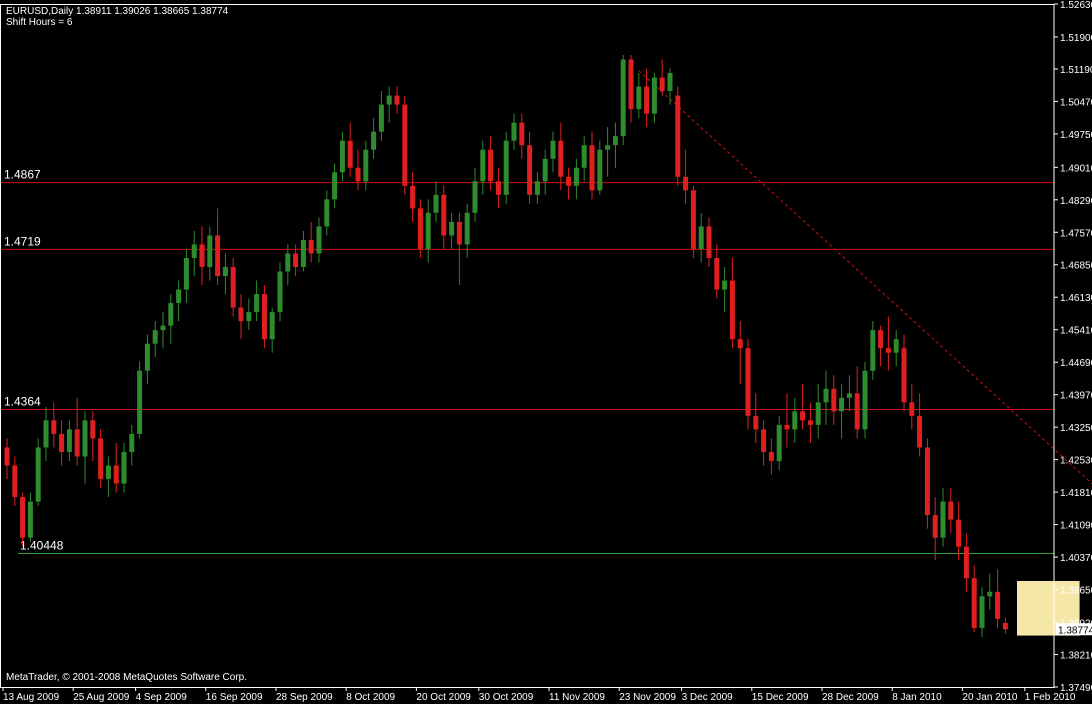  Describe the element at coordinates (1076, 396) in the screenshot. I see `y-tick-label: 1.43970` at that location.